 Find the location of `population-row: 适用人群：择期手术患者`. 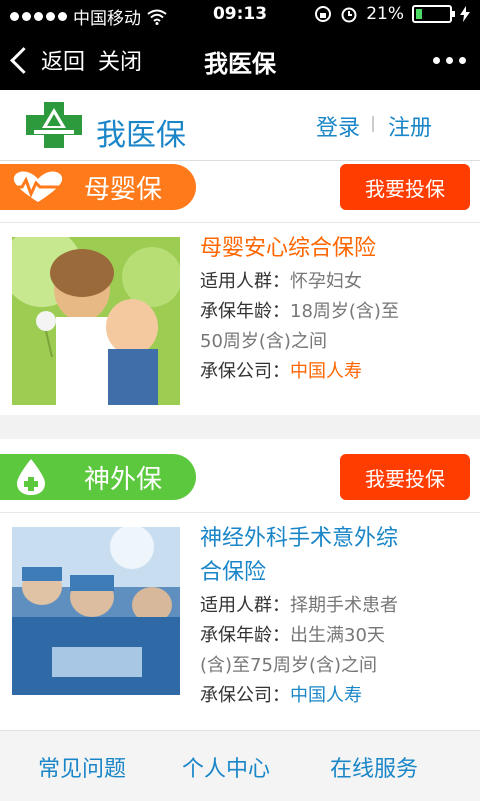

population-row: 适用人群：择期手术患者 is located at coordinates (335, 606).